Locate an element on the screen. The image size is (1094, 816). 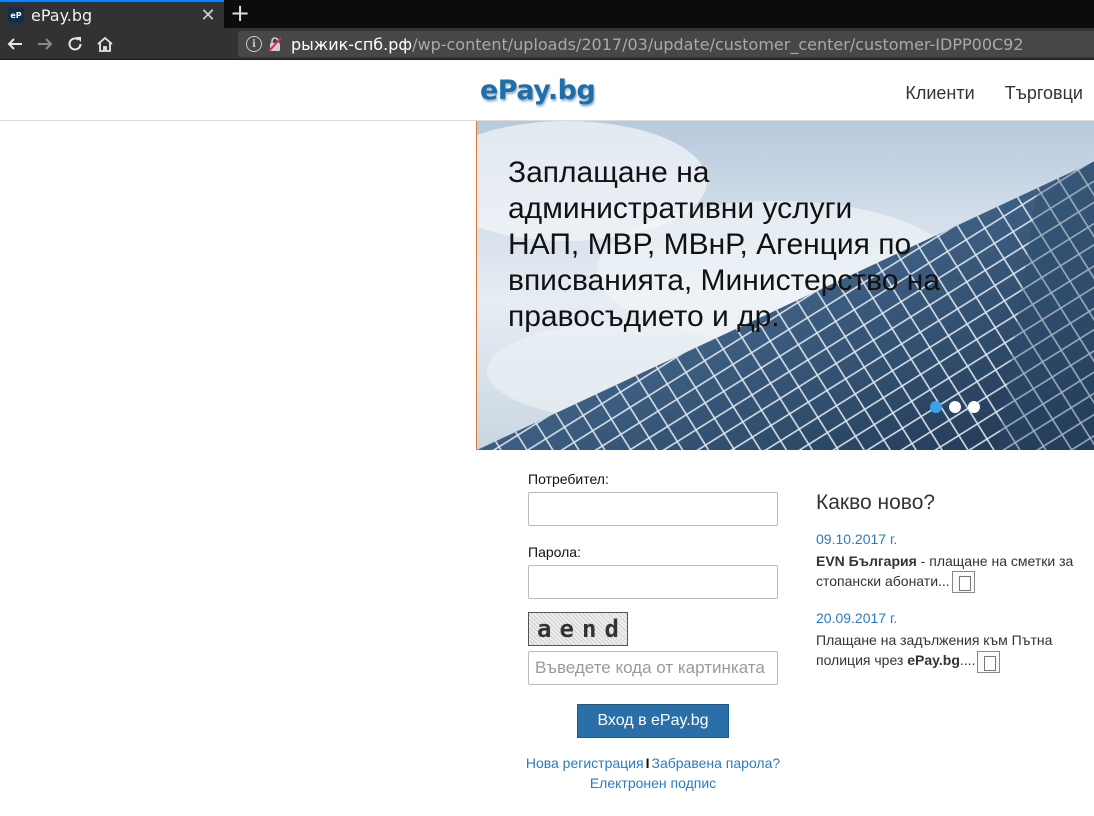
reload-icon is located at coordinates (75, 44).